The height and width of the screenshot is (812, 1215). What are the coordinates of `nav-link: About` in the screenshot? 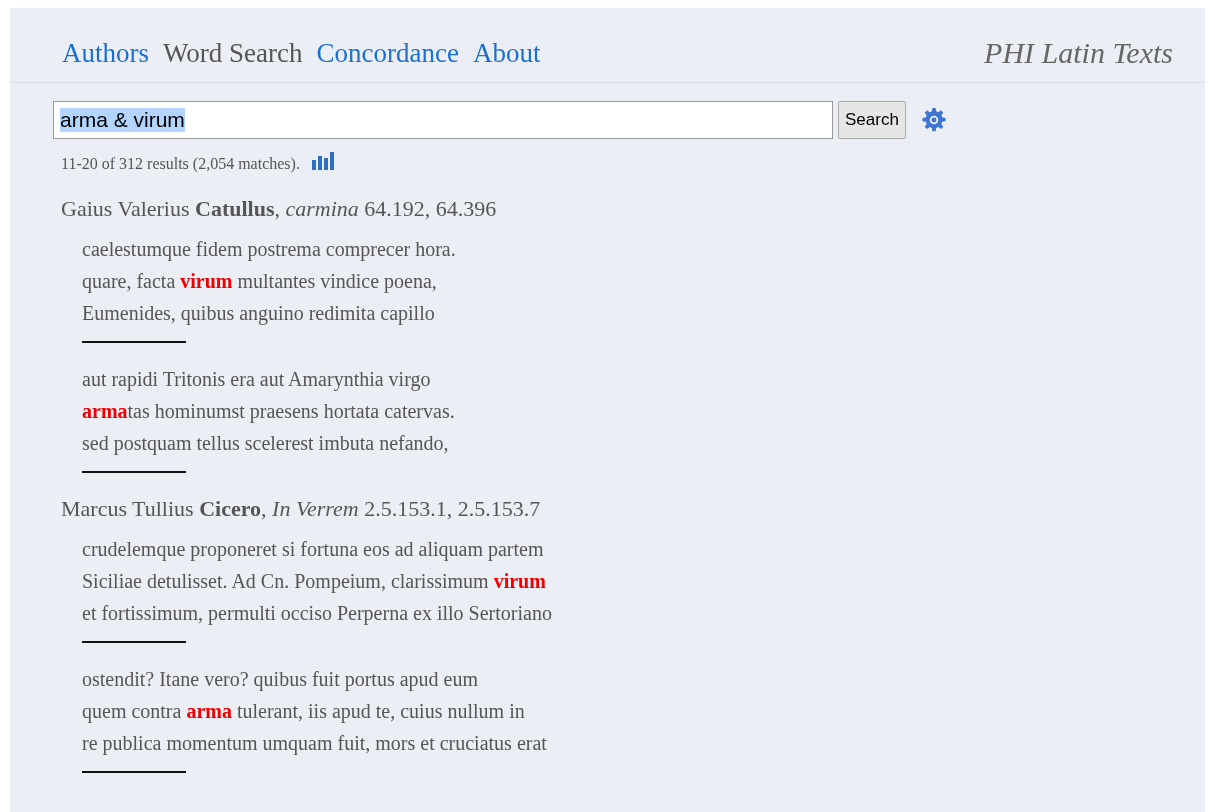 It's located at (506, 53).